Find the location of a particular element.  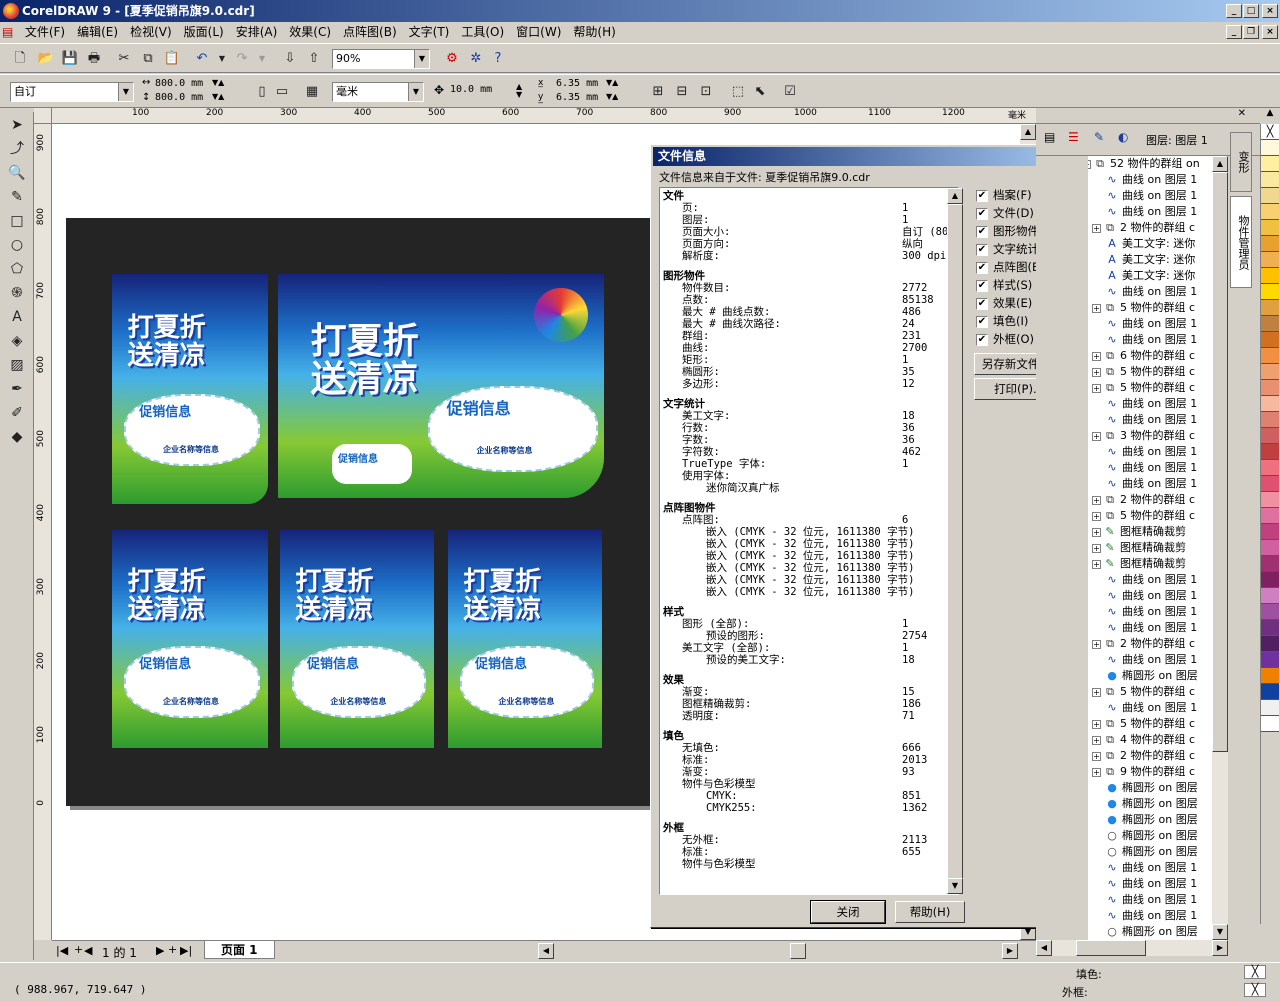

object-tree-scrollbar: ▲ ▼ is located at coordinates (1220, 548).